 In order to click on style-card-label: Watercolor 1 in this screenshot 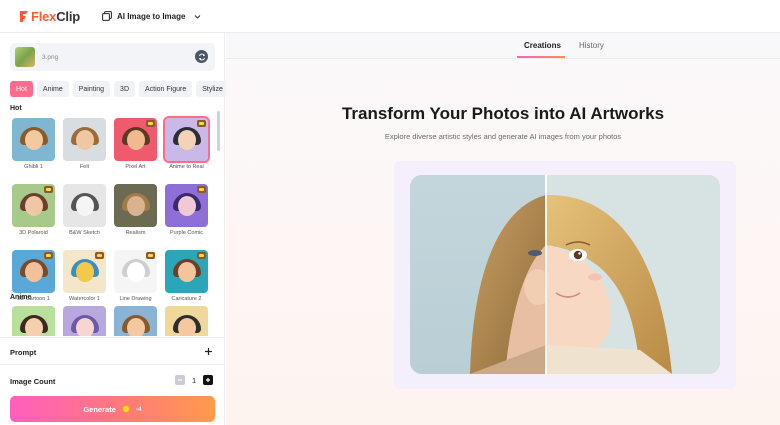, I will do `click(84, 299)`.